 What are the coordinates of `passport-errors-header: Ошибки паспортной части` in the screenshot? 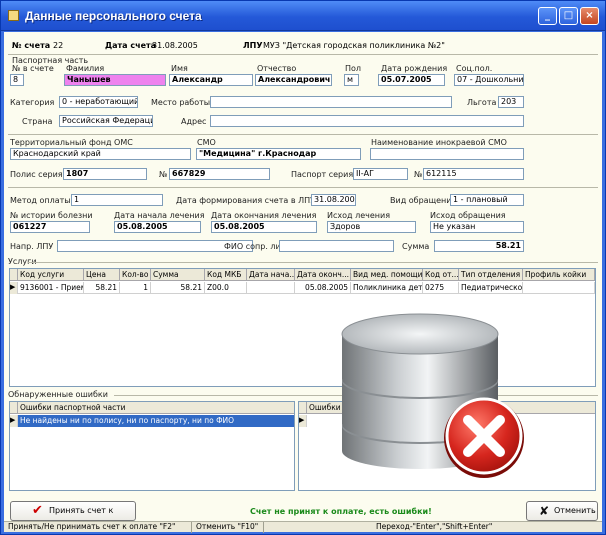 It's located at (152, 408).